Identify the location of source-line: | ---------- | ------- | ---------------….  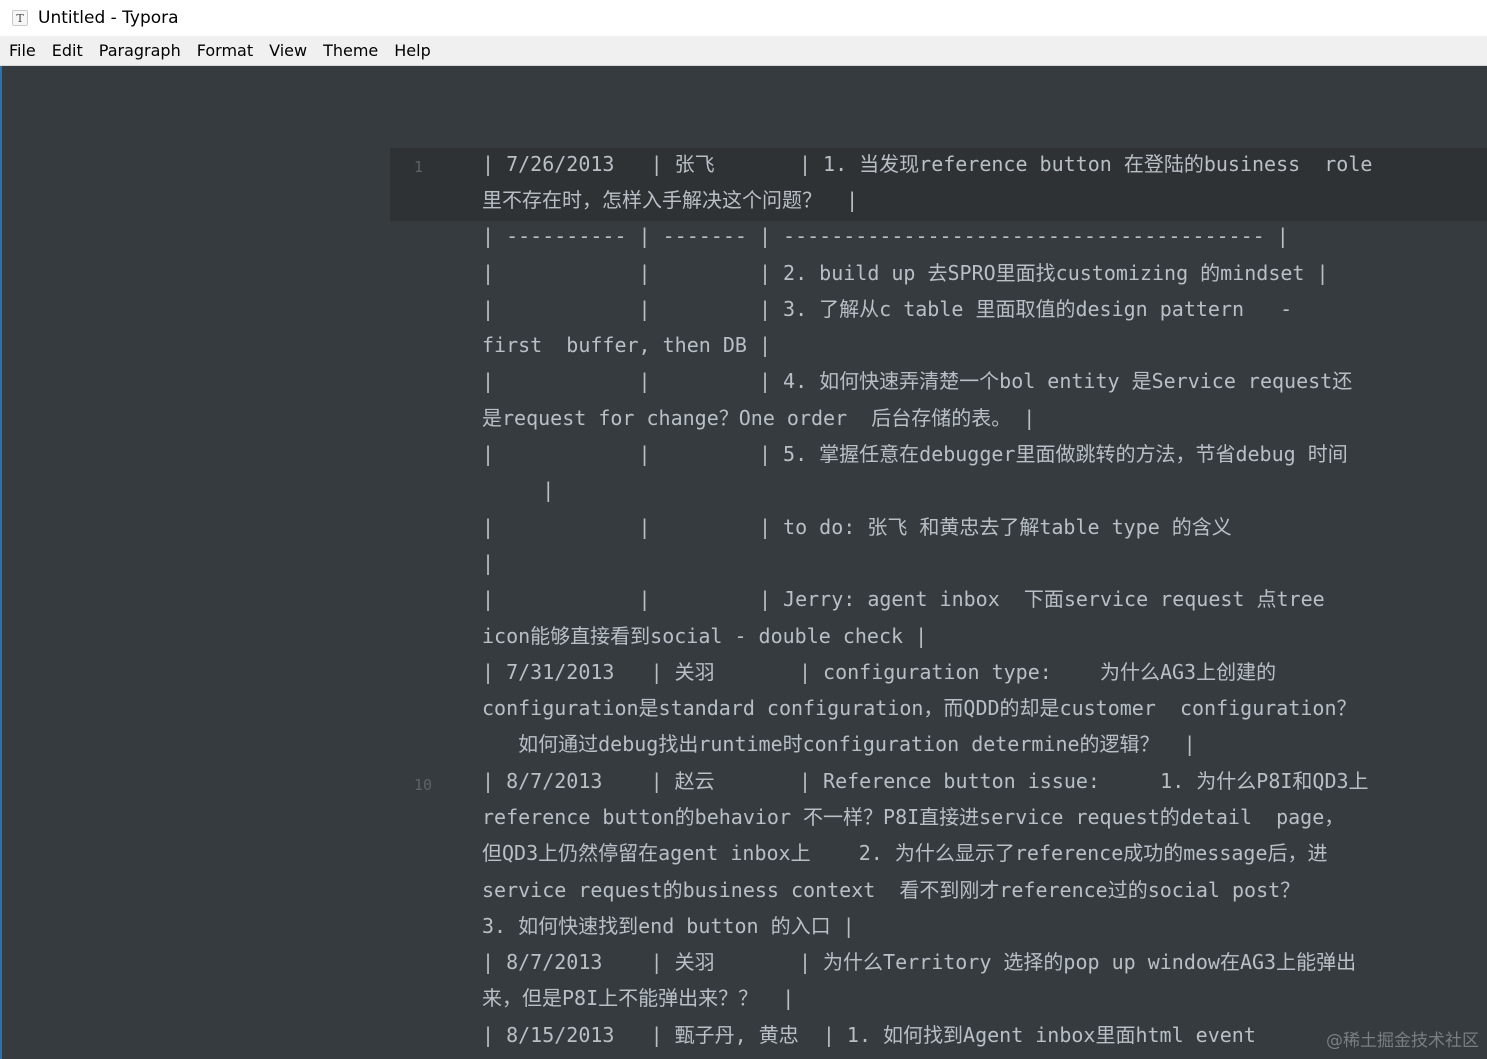
(885, 236).